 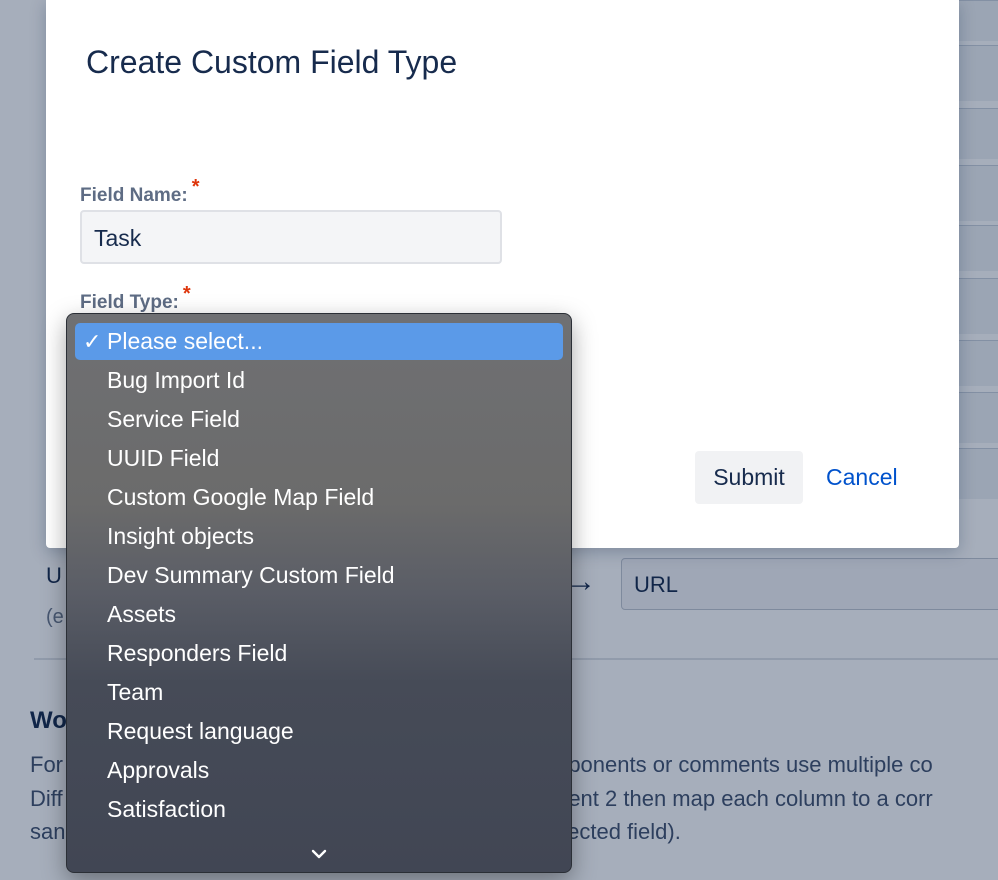 I want to click on dropdown-option-label: Responders Field, so click(x=197, y=653).